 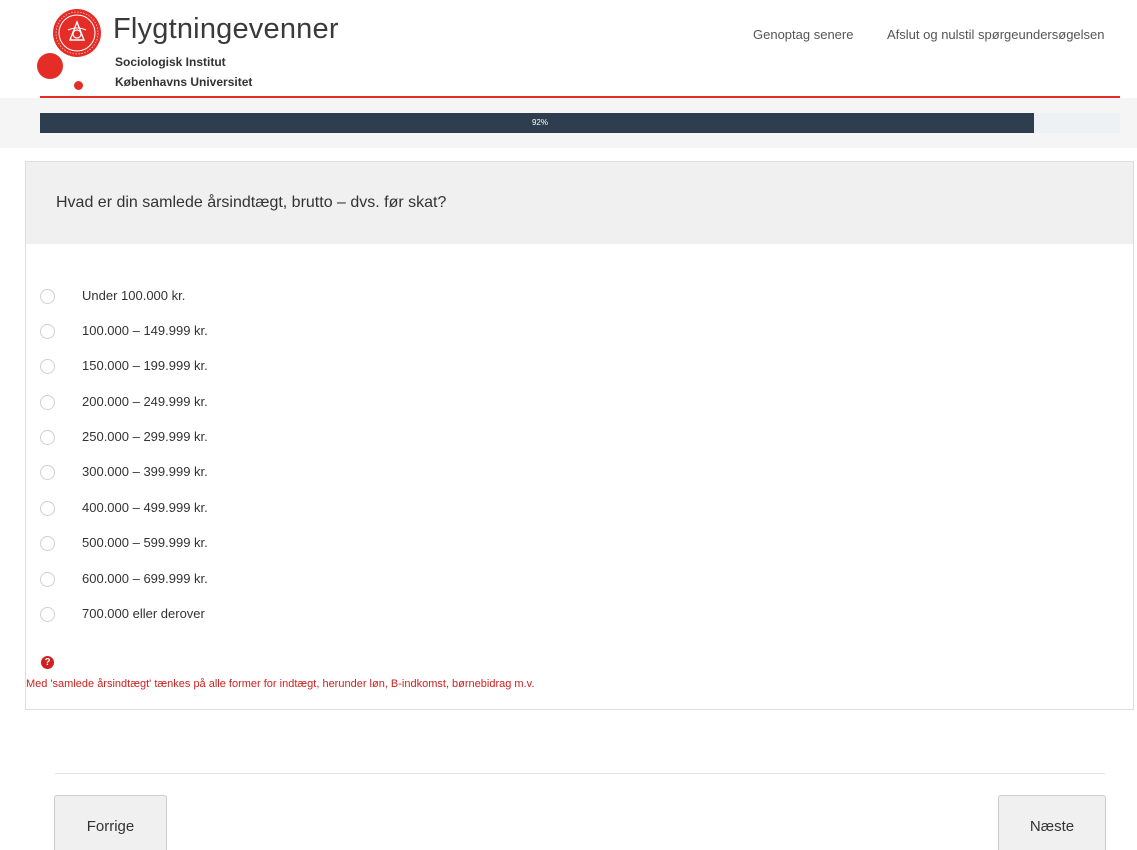 What do you see at coordinates (539, 122) in the screenshot?
I see `progress-label: 92%` at bounding box center [539, 122].